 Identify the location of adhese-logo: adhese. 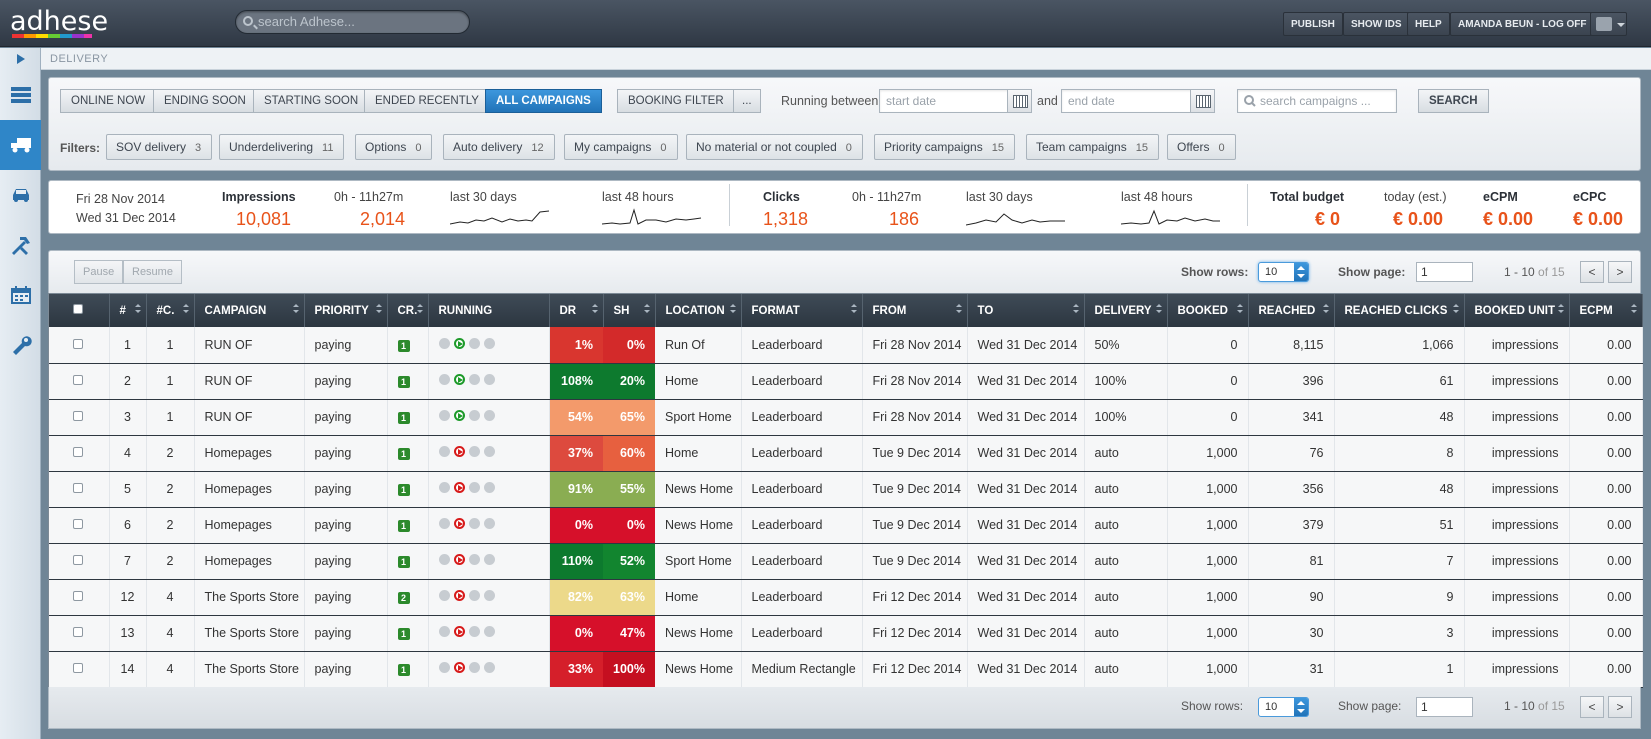
(59, 21).